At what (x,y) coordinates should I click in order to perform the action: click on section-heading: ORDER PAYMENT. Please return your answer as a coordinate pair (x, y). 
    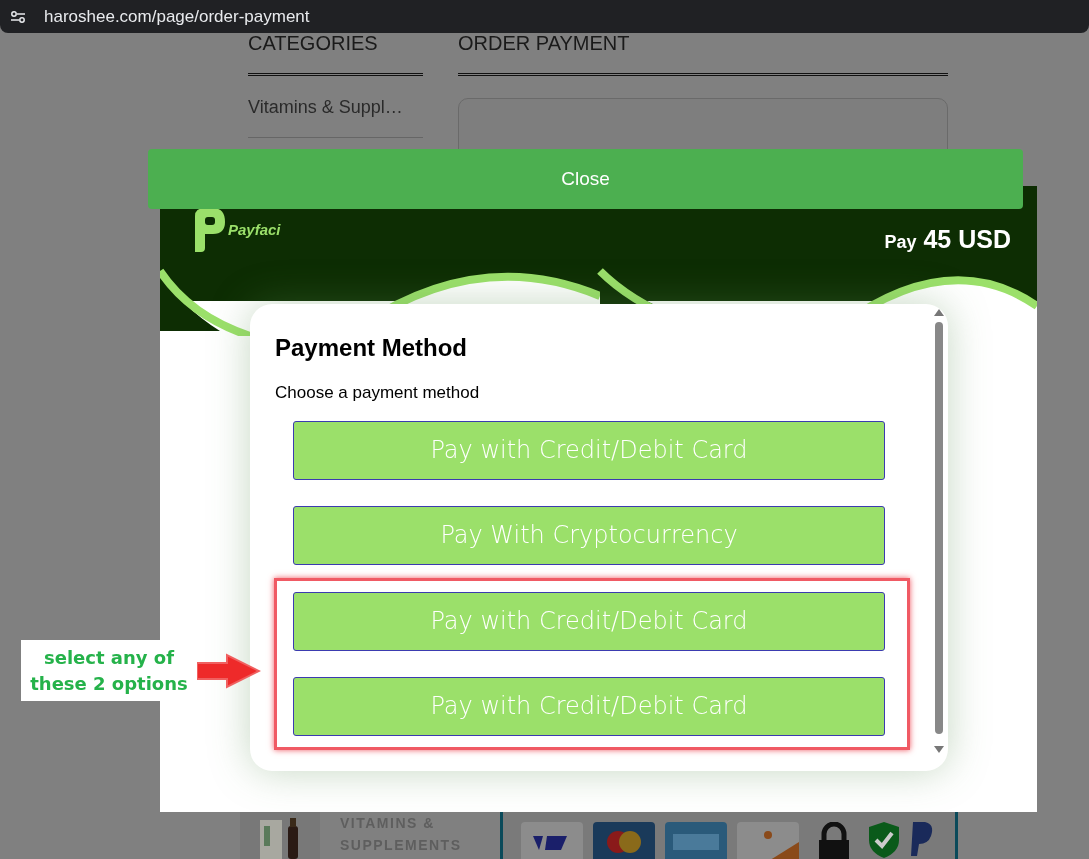
    Looking at the image, I should click on (544, 43).